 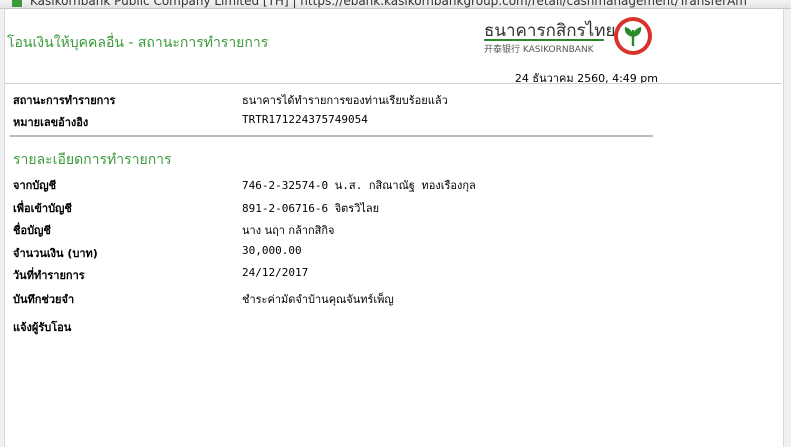 I want to click on amount-label: จำนวนเงิน (บาท), so click(x=55, y=253).